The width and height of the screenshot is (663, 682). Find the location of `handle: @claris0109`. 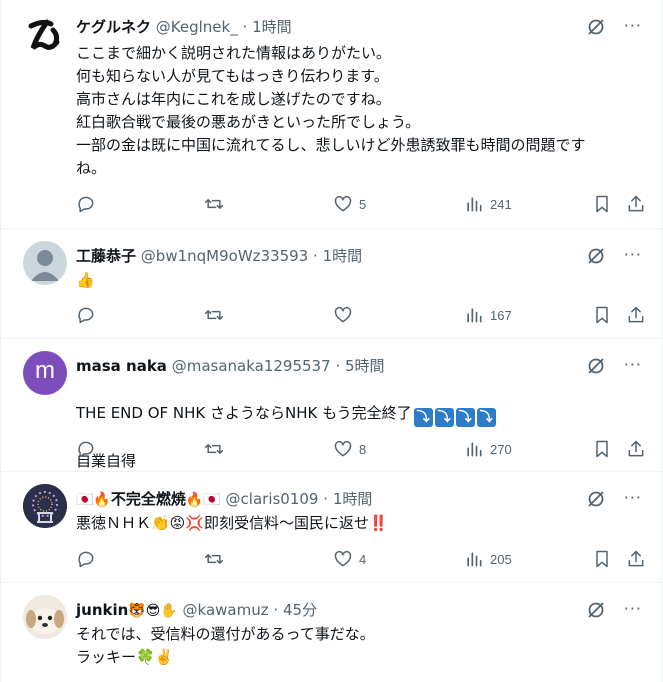

handle: @claris0109 is located at coordinates (272, 499).